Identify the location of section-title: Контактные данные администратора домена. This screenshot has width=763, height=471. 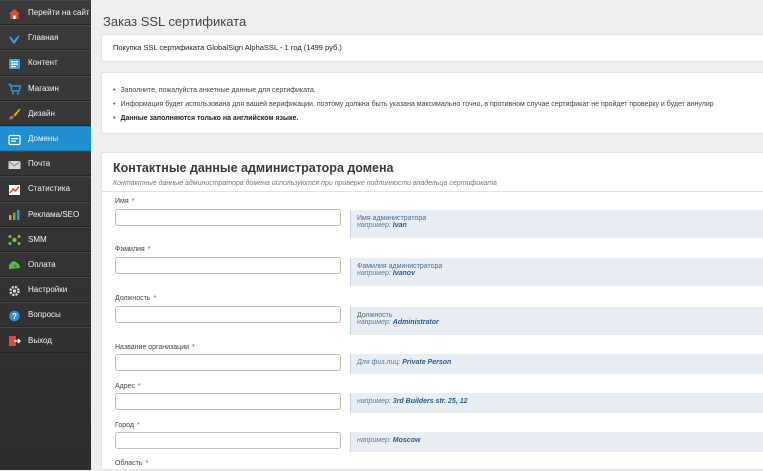
(253, 168).